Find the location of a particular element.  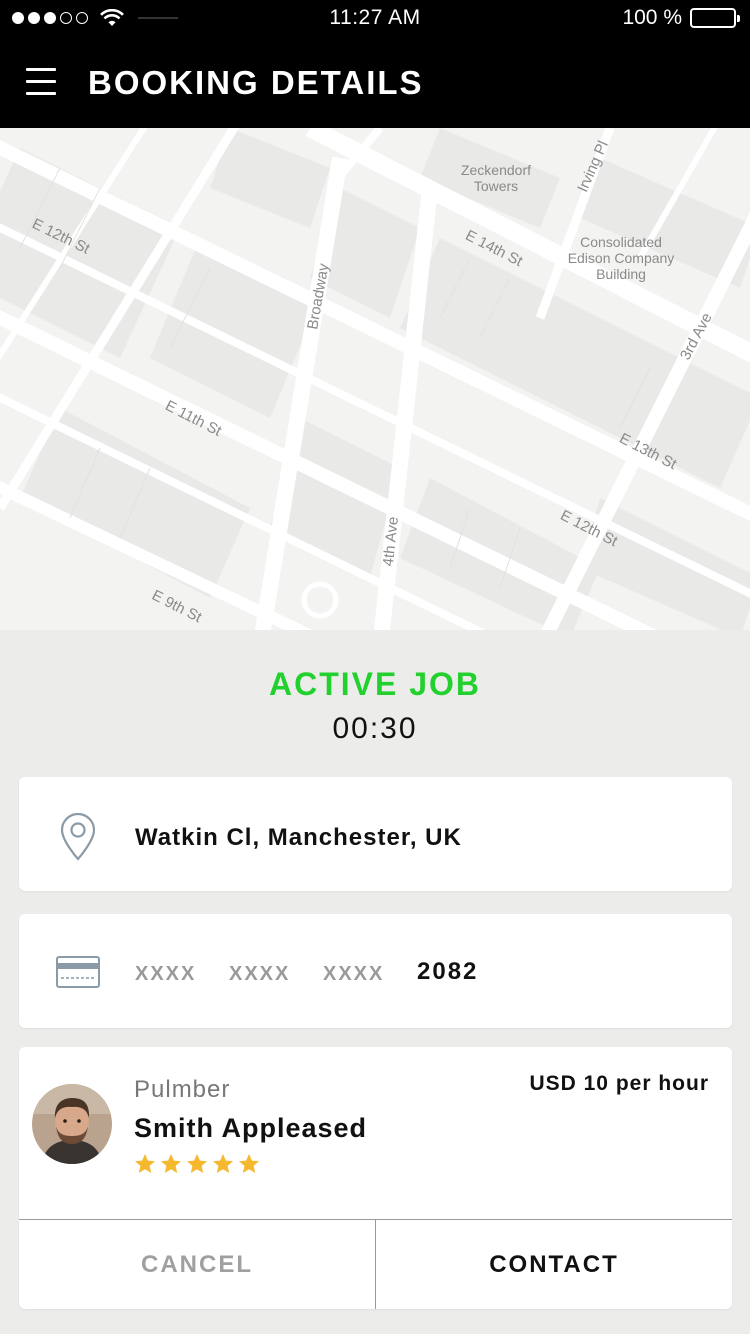

battery-icon is located at coordinates (715, 18).